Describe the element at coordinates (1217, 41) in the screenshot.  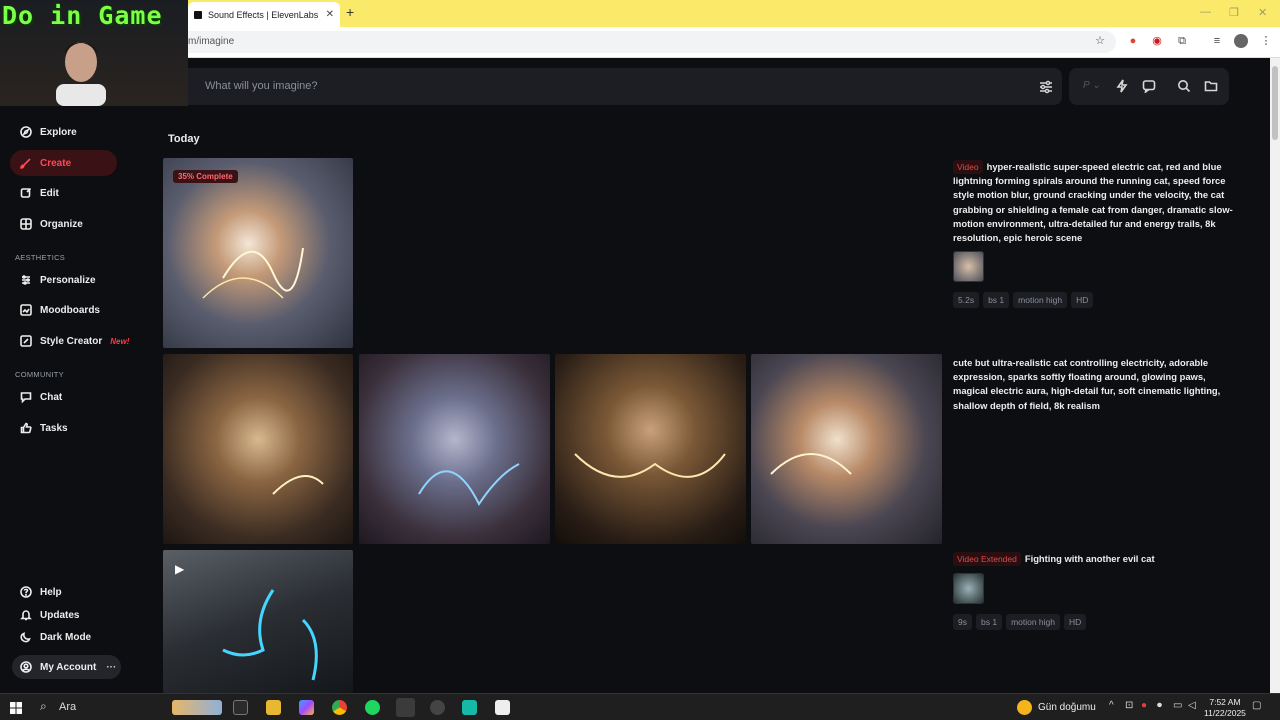
I see `media-control-icon: ≡` at that location.